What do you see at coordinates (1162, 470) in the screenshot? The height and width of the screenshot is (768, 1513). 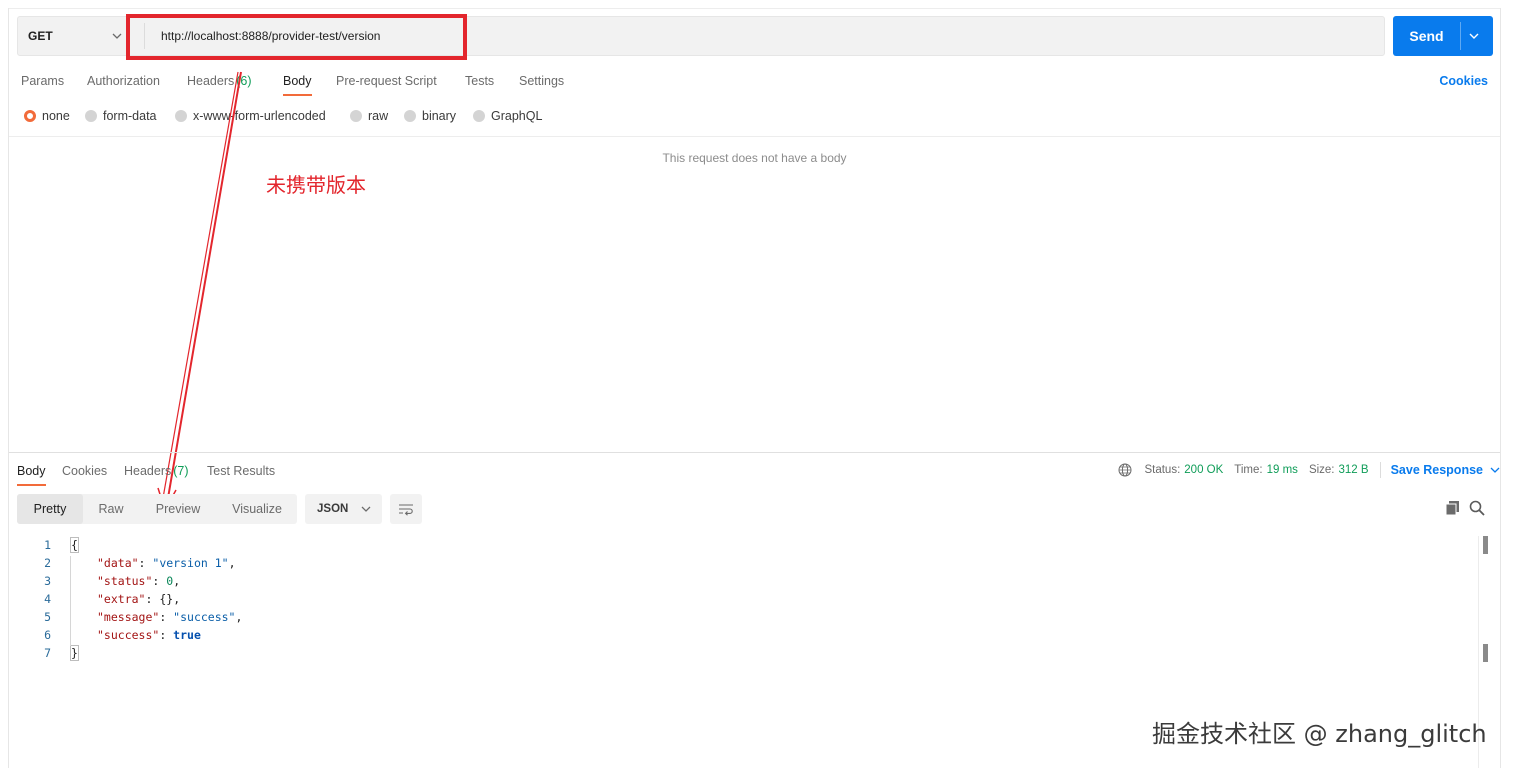 I see `status-label: Status:` at bounding box center [1162, 470].